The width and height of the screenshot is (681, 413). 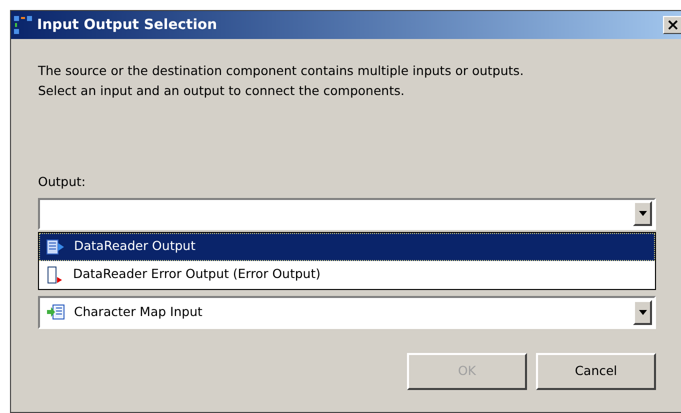 What do you see at coordinates (672, 25) in the screenshot?
I see `close-button: ×` at bounding box center [672, 25].